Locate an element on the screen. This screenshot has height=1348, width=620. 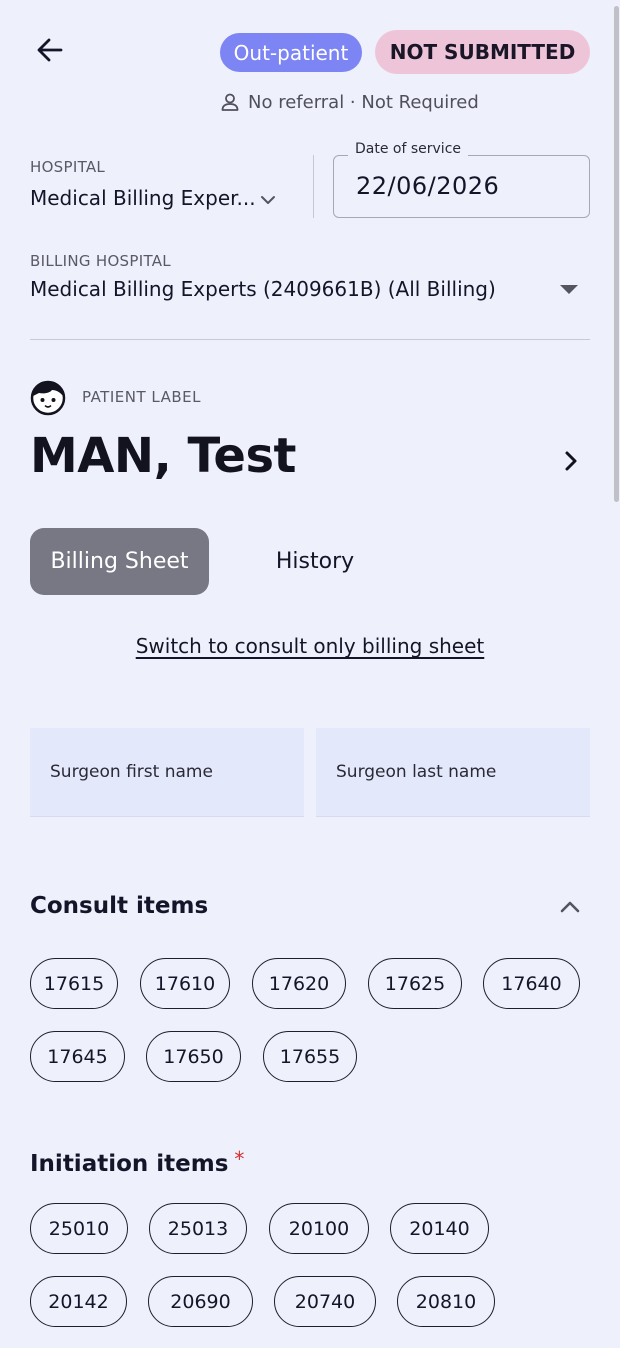
switch-consult-only-link: Switch to consult only billing sheet is located at coordinates (310, 646).